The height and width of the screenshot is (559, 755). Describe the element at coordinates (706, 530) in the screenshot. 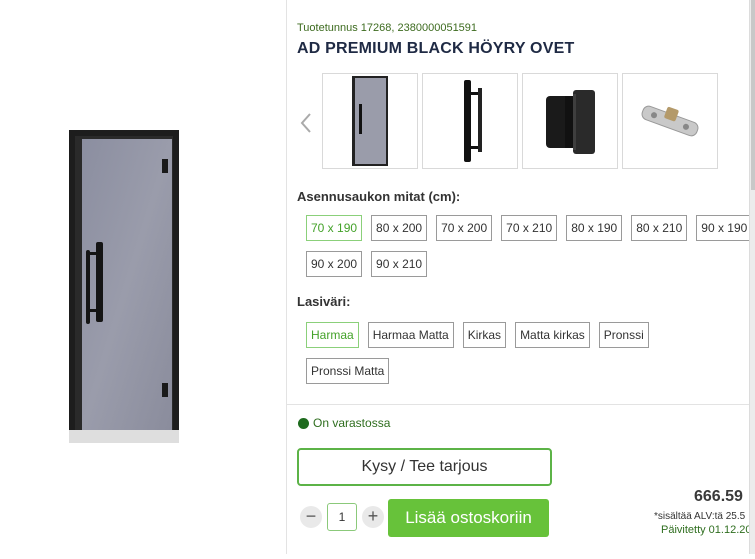

I see `price-updated: Päivitetty 01.12.20` at that location.